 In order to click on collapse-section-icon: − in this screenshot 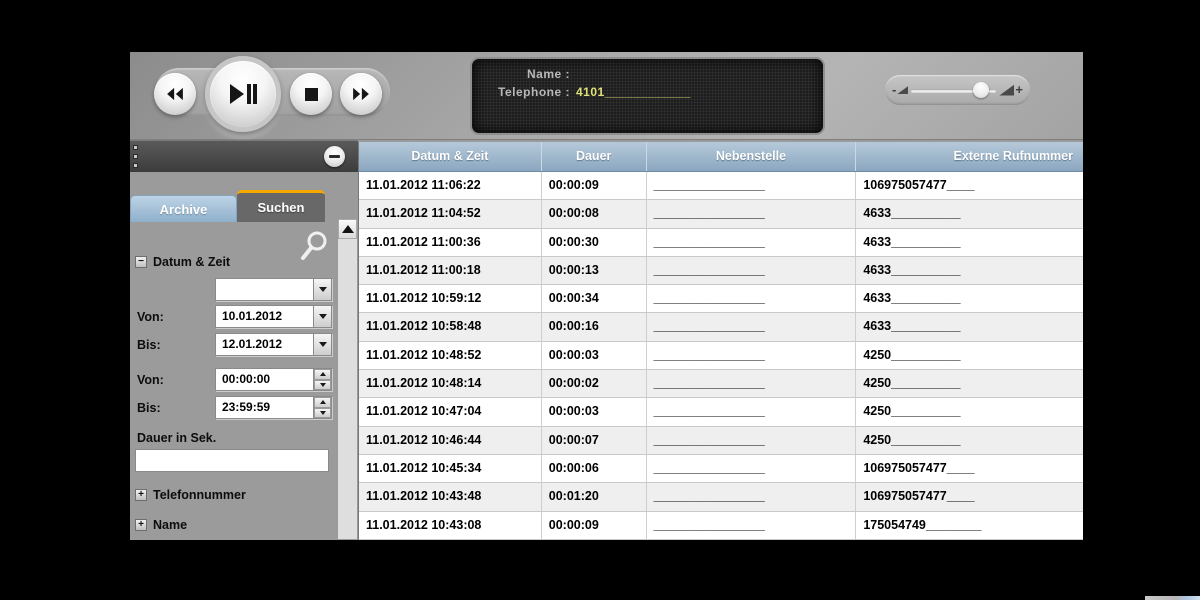, I will do `click(141, 262)`.